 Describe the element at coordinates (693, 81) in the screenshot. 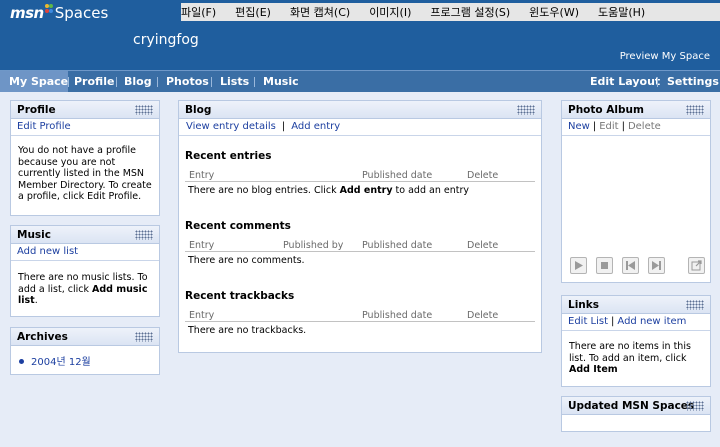

I see `nav-settings: Settings` at that location.